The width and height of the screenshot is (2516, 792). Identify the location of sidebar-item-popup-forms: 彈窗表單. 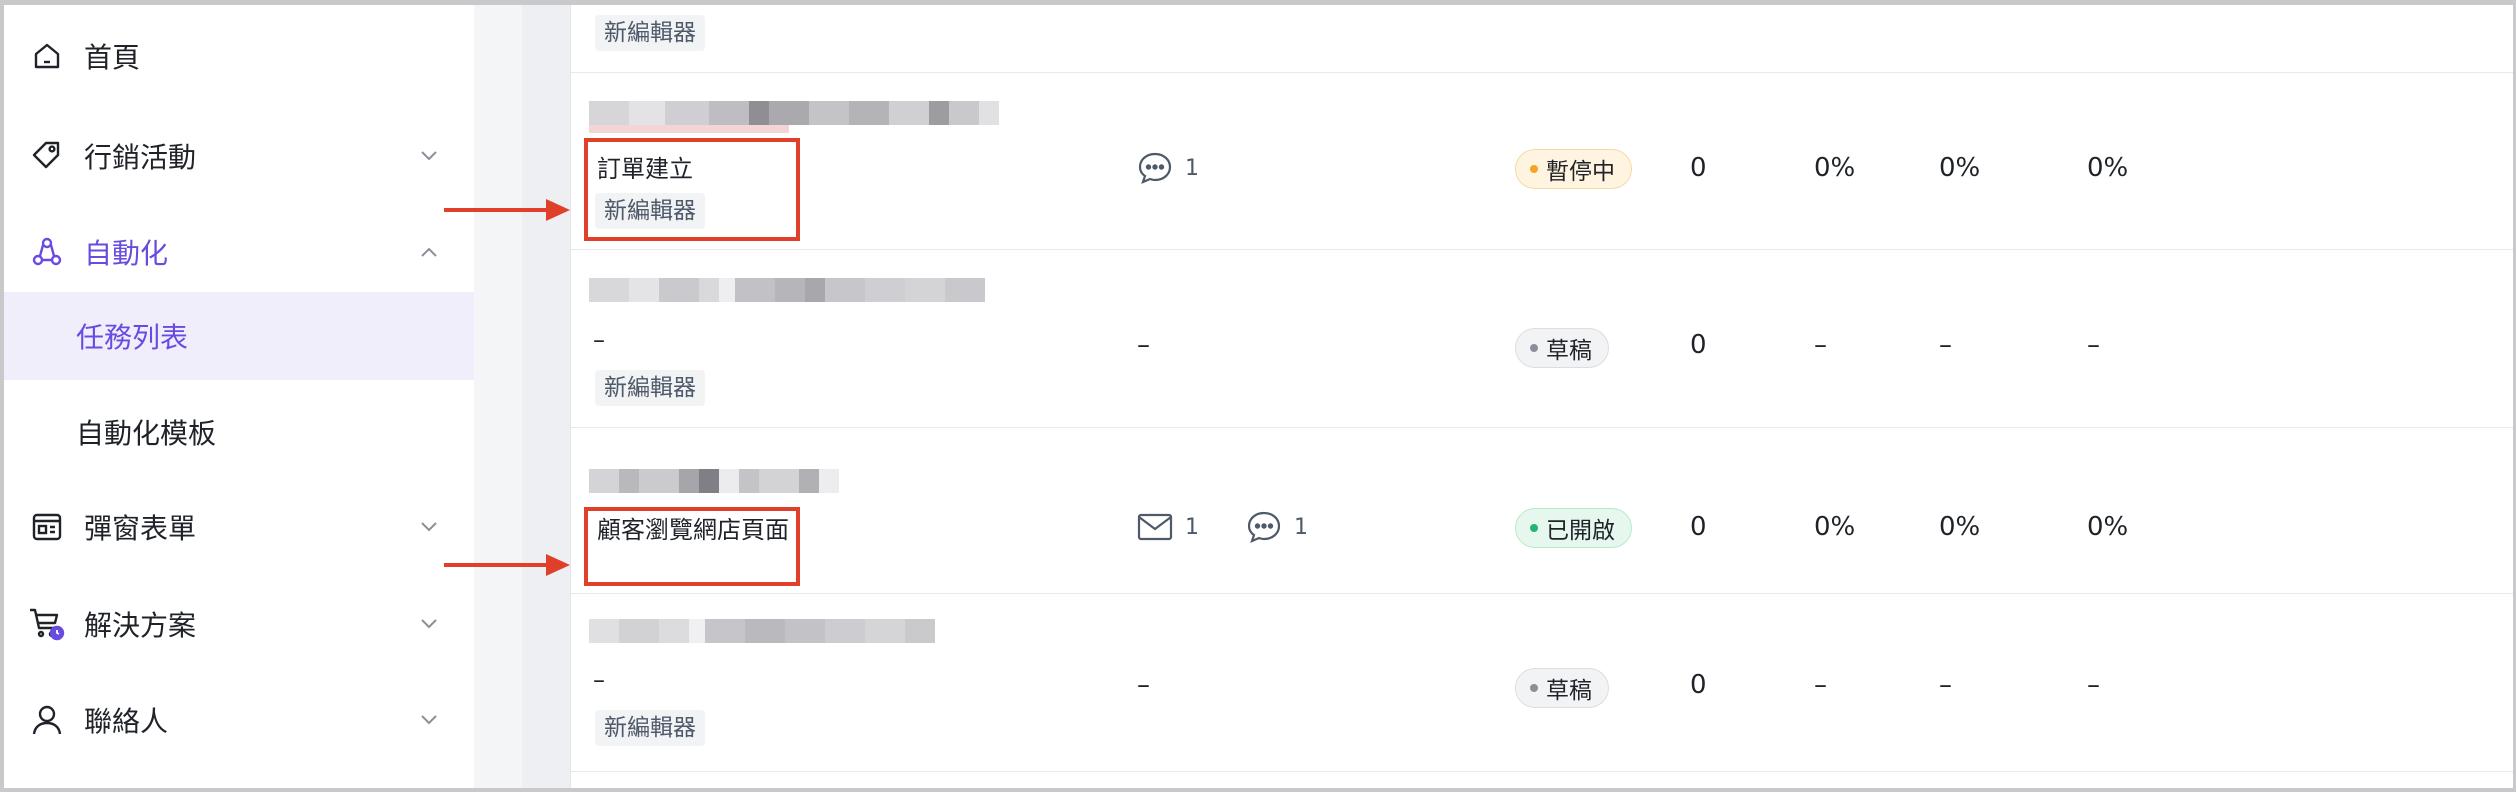
(239, 527).